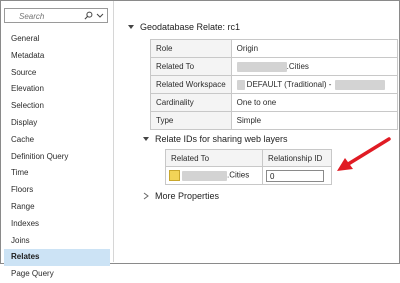 The width and height of the screenshot is (400, 283). I want to click on relationship-id-cell: 0, so click(297, 175).